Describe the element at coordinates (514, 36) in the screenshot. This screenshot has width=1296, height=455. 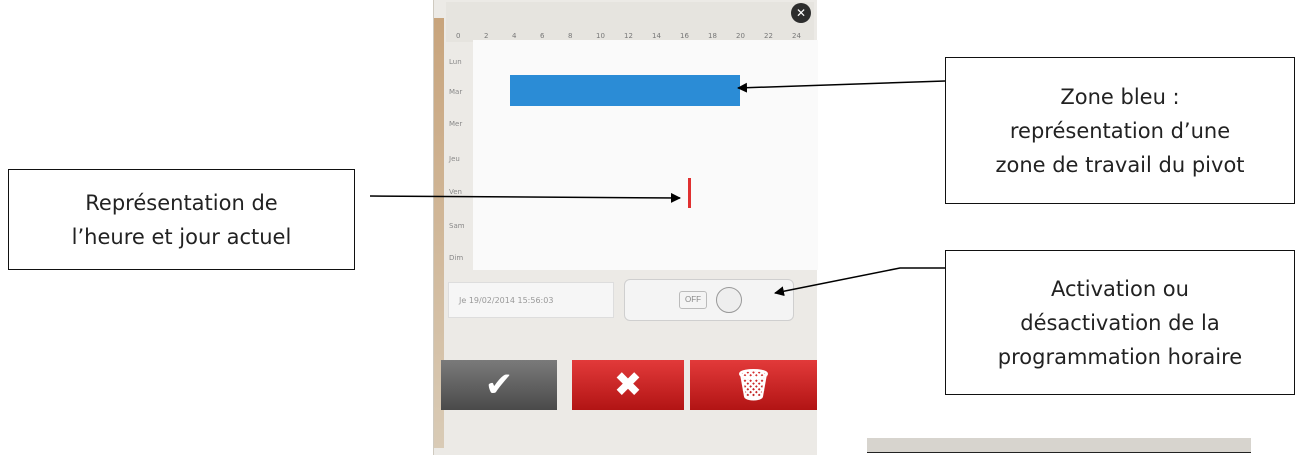
I see `ruler-tick: 4` at that location.